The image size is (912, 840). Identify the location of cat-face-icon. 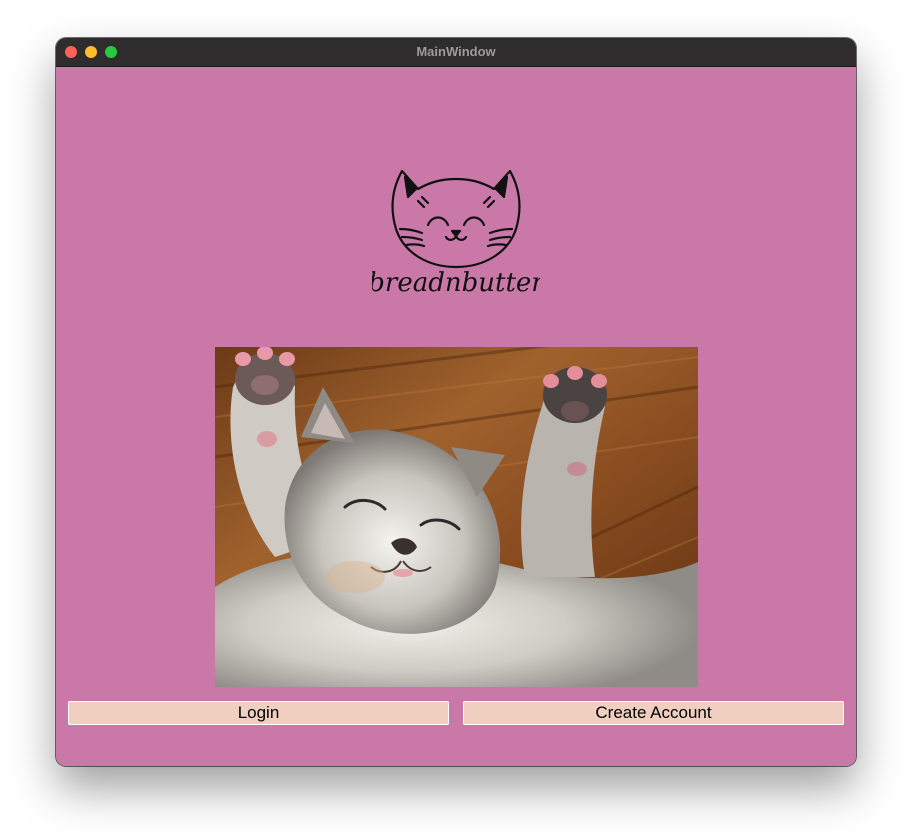
(456, 219).